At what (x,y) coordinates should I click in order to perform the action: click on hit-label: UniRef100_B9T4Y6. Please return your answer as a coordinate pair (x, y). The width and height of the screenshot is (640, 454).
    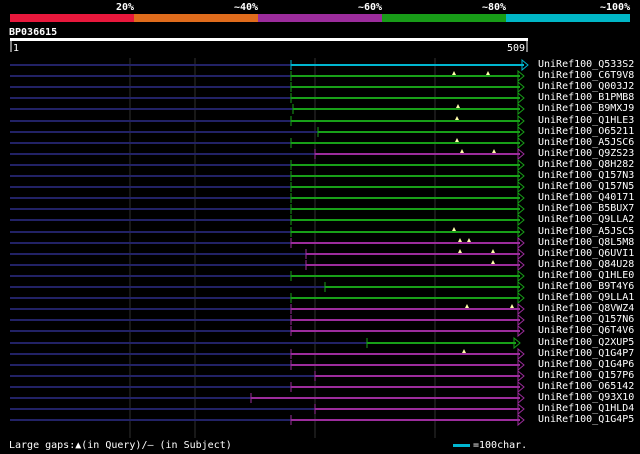
    Looking at the image, I should click on (586, 287).